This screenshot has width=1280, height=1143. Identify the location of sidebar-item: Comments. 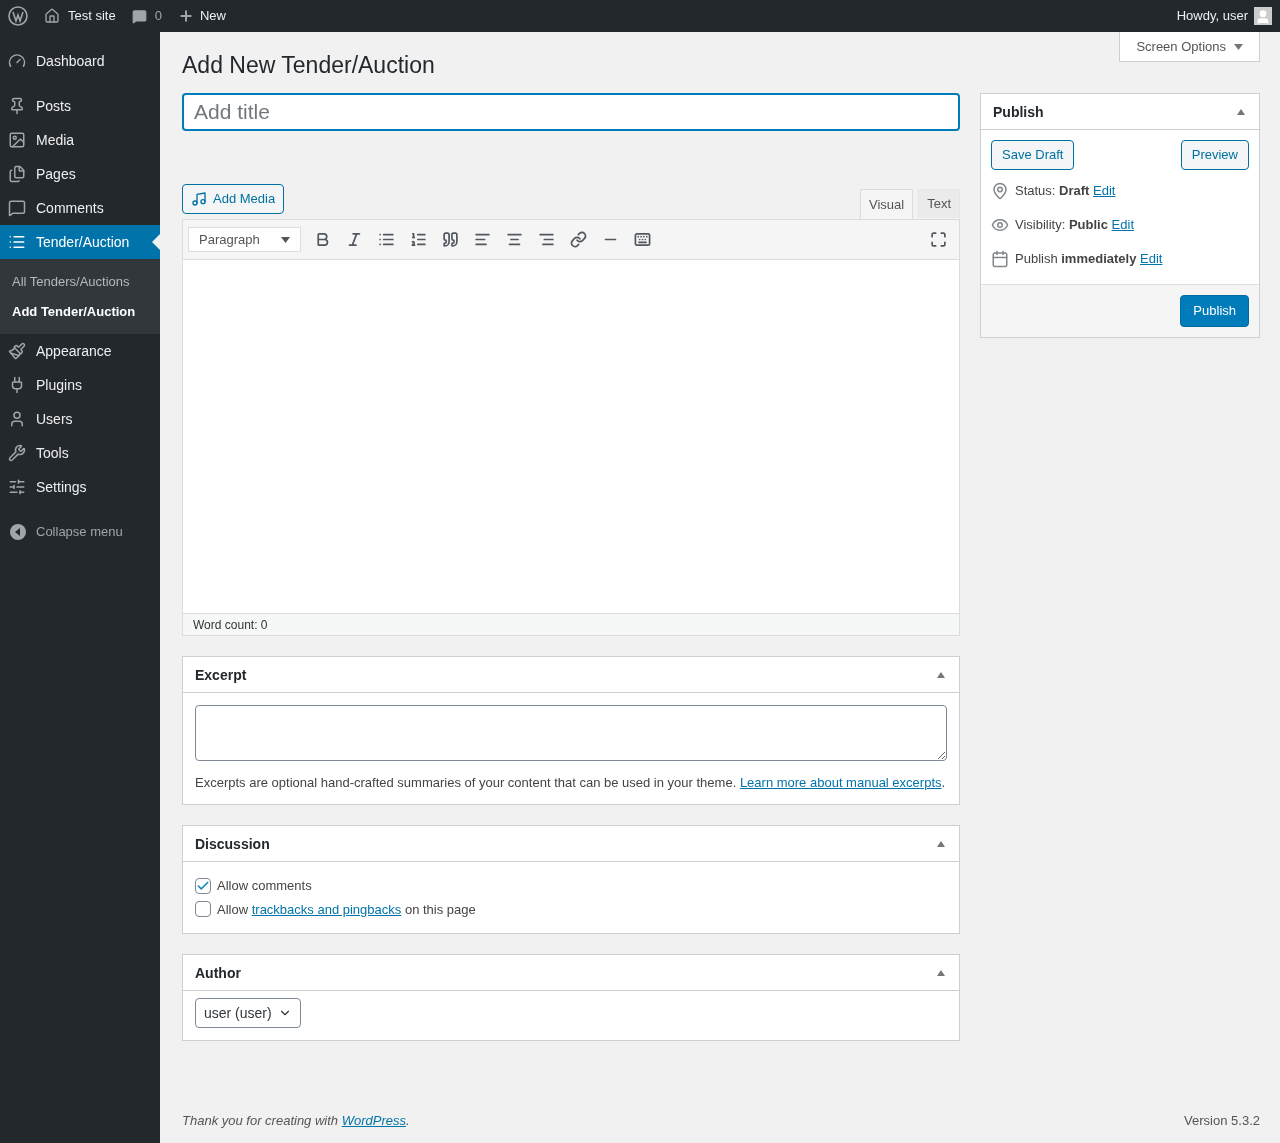
(80, 208).